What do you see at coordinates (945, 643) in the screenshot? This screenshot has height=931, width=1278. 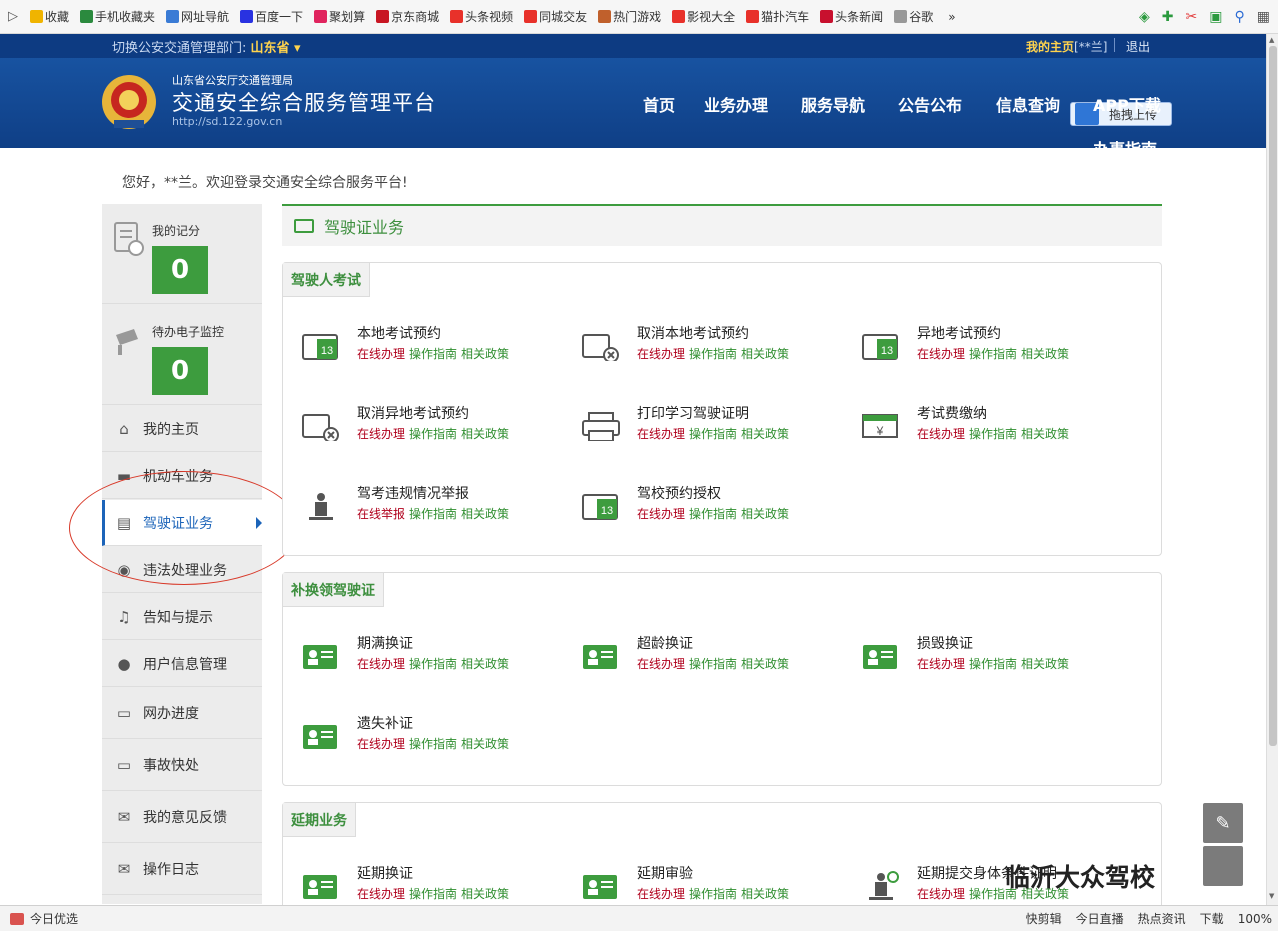 I see `service-name: 损毁换证` at bounding box center [945, 643].